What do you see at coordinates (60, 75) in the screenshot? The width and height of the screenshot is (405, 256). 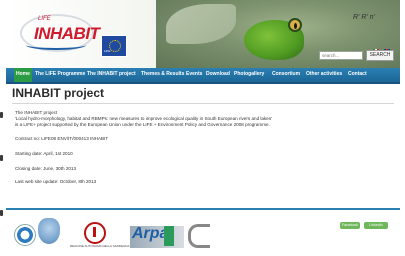 I see `nav-life-programme: The LIFE Programme` at bounding box center [60, 75].